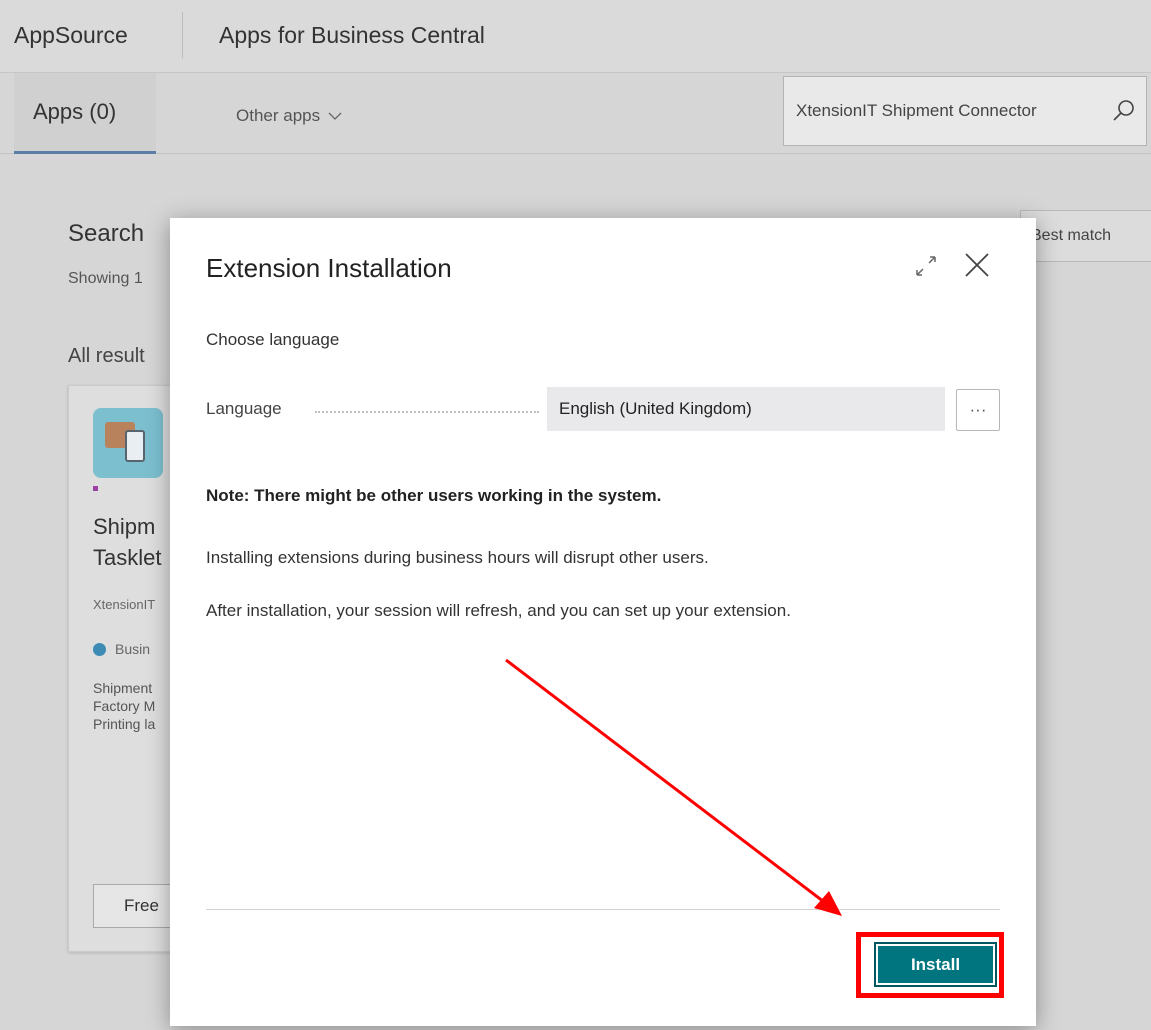 The height and width of the screenshot is (1030, 1151). Describe the element at coordinates (127, 542) in the screenshot. I see `app-card-title: Shipm Tasklet` at that location.